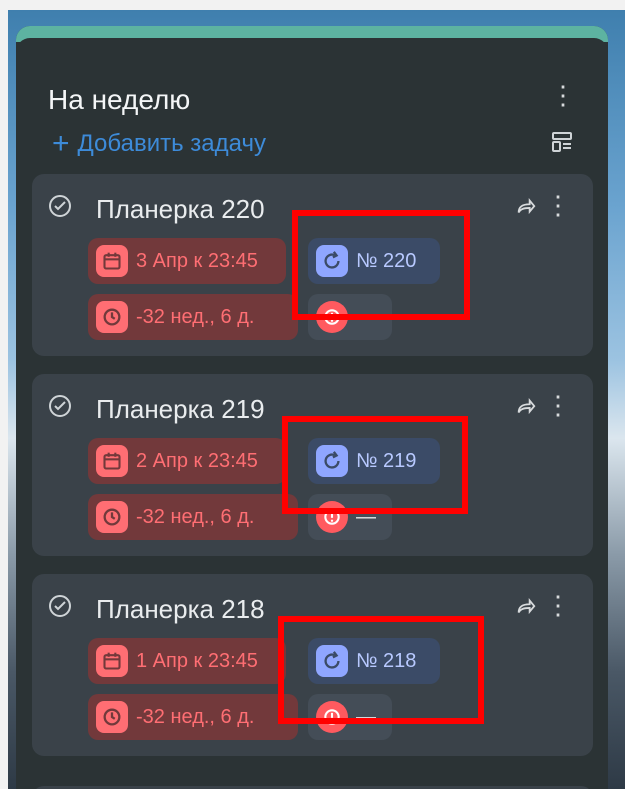 This screenshot has width=625, height=789. I want to click on task-title: Планерка 219, so click(180, 409).